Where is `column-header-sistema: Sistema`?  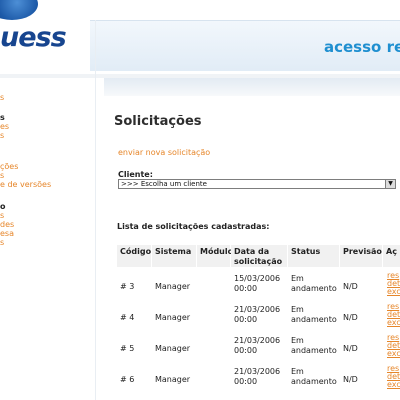
column-header-sistema: Sistema is located at coordinates (174, 256).